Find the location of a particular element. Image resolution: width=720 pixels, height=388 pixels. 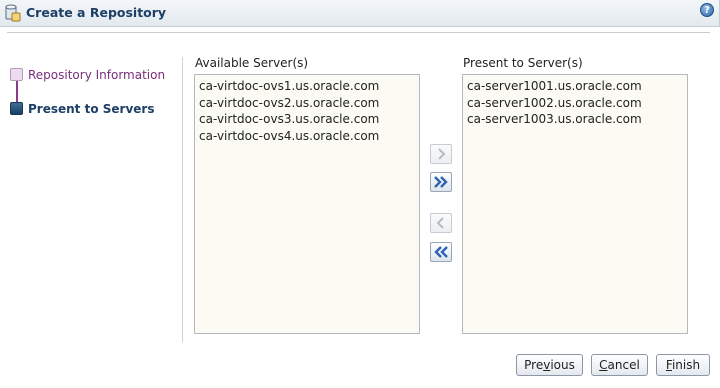

remove-selected-button is located at coordinates (441, 223).